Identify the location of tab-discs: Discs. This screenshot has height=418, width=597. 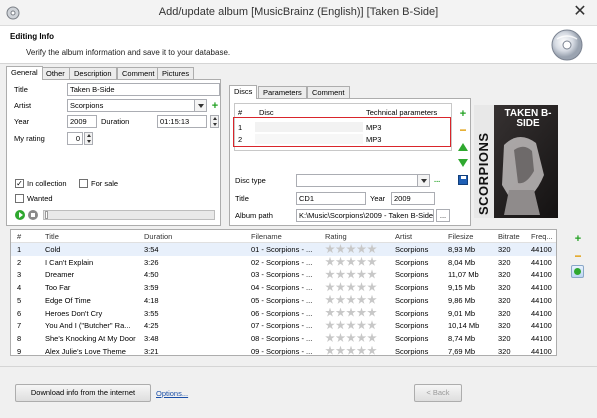
(243, 92).